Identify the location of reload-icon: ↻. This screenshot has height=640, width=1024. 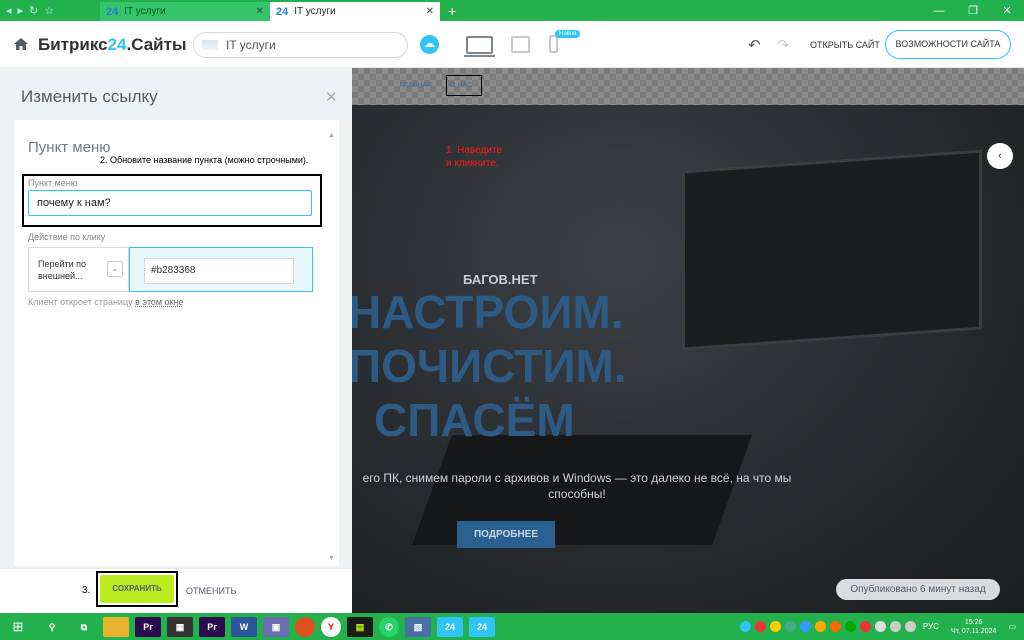
(33, 10).